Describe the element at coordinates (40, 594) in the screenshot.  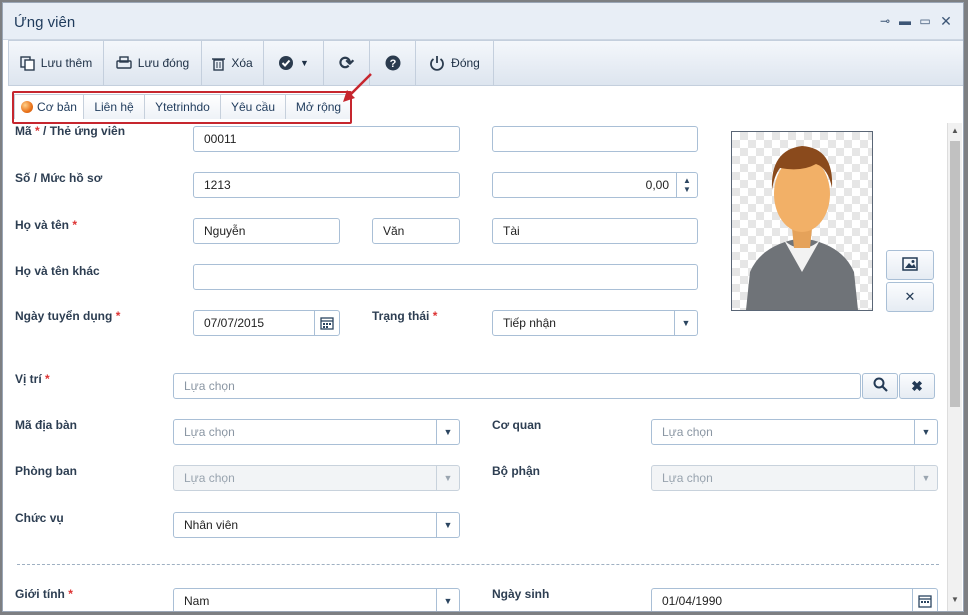
I see `gender-label-text: Giới tính` at that location.